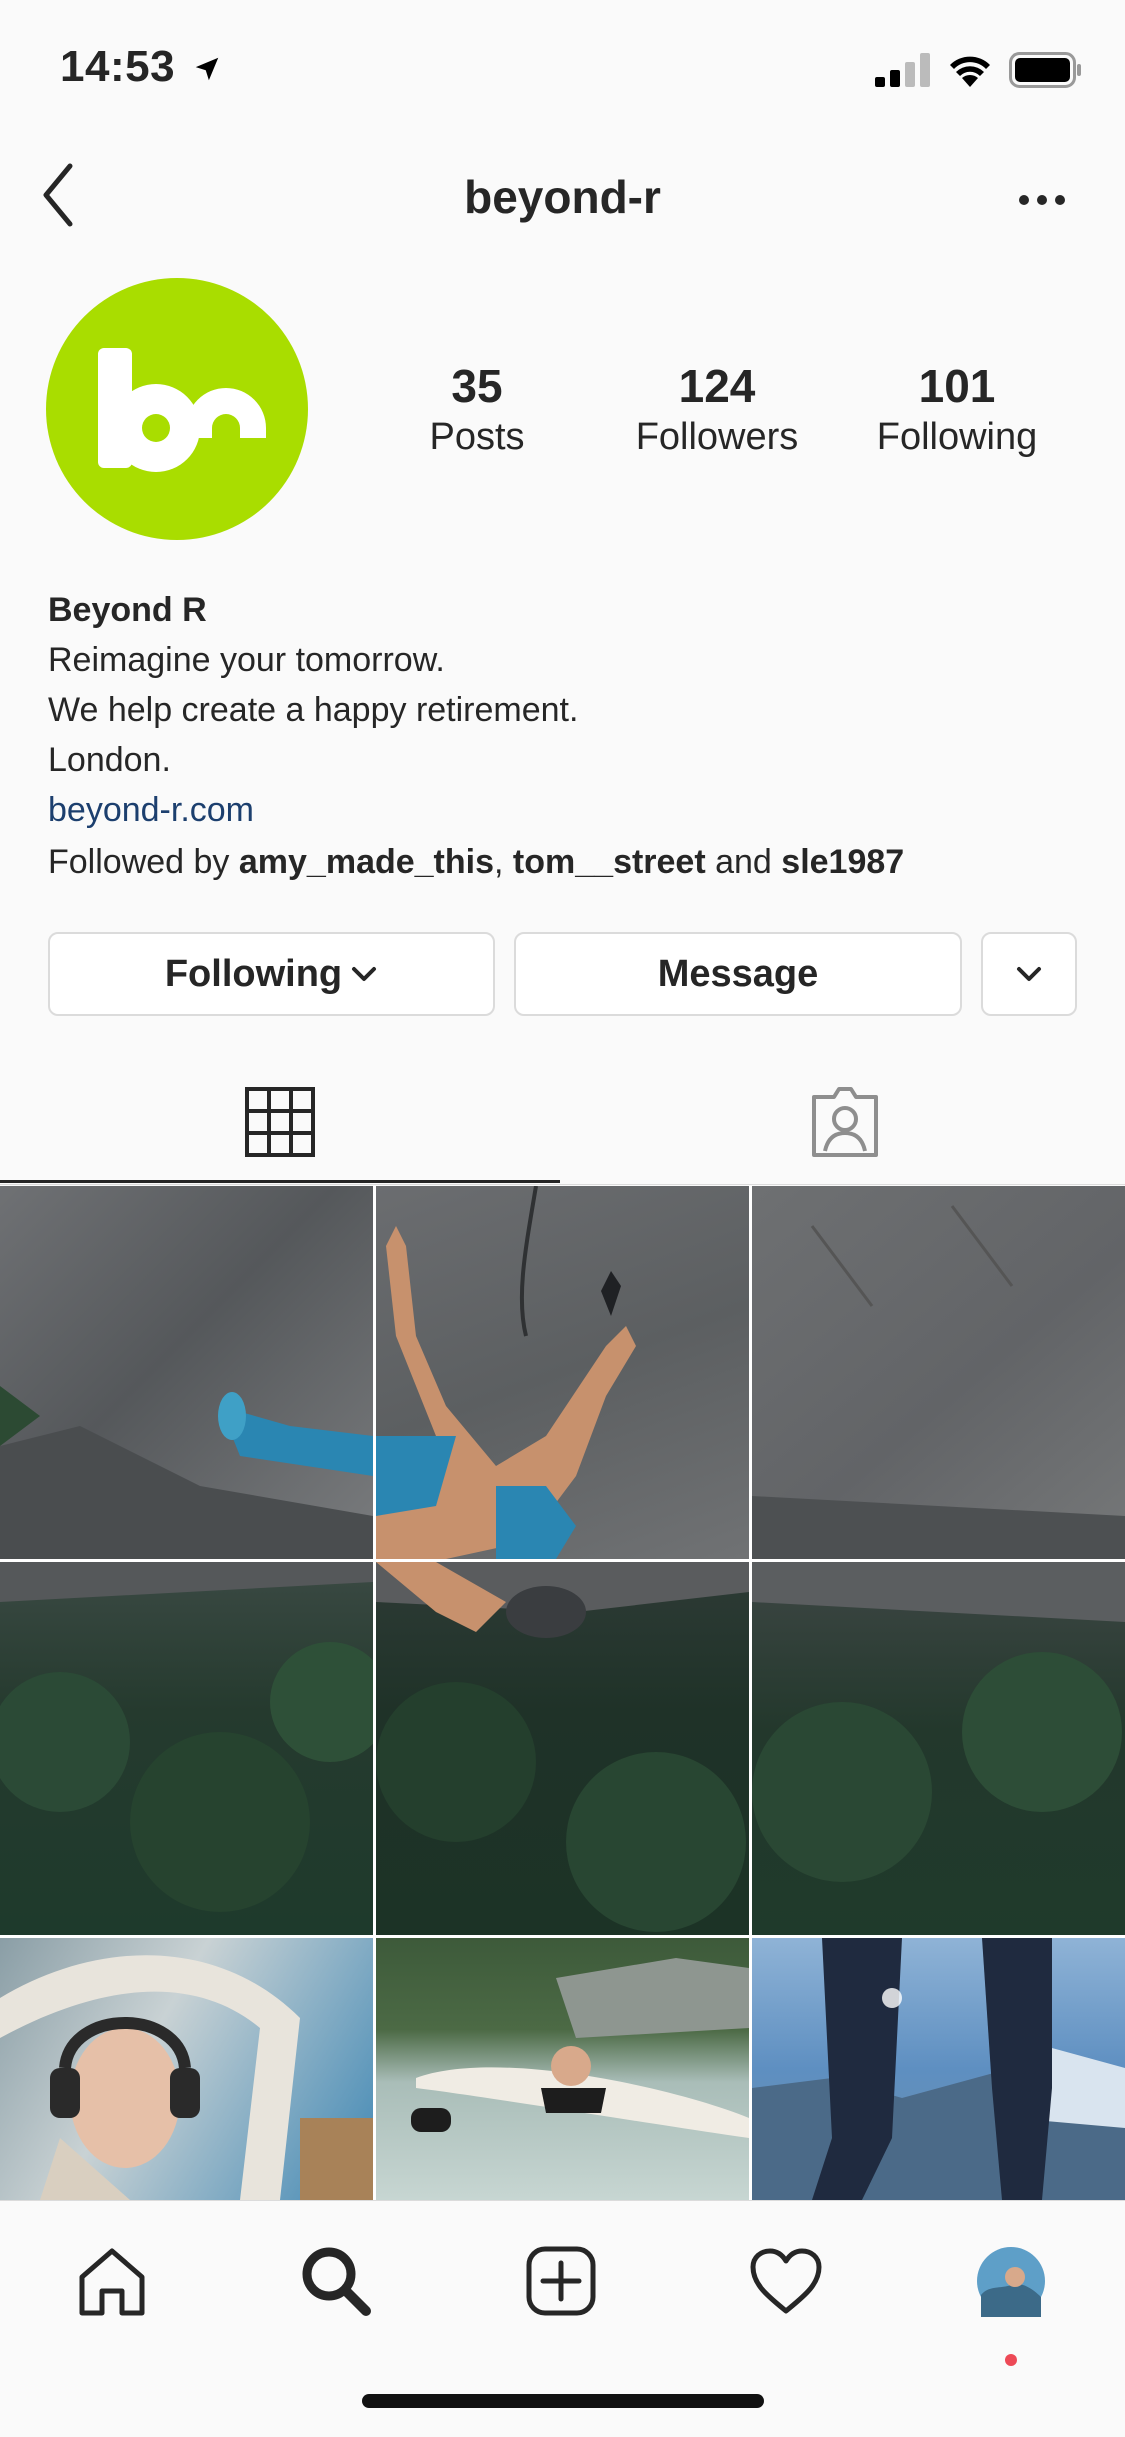 Image resolution: width=1125 pixels, height=2437 pixels. Describe the element at coordinates (717, 386) in the screenshot. I see `stat-followers-value: 124` at that location.